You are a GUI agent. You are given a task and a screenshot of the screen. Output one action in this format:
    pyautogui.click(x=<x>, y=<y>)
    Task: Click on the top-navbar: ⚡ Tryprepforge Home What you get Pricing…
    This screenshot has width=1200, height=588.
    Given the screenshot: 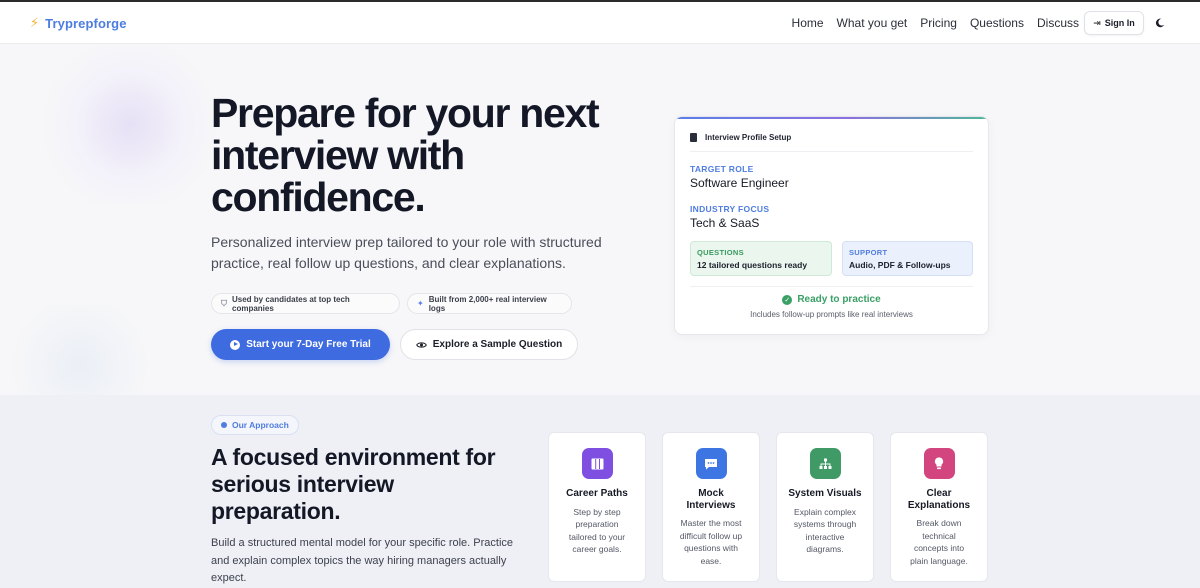 What is the action you would take?
    pyautogui.click(x=600, y=23)
    